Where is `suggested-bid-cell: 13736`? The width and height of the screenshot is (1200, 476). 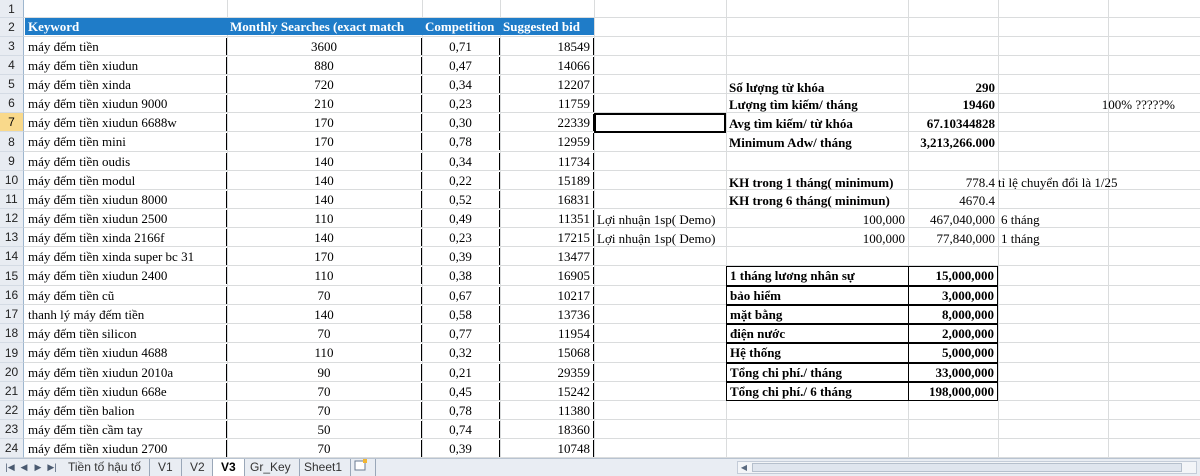
suggested-bid-cell: 13736 is located at coordinates (547, 314).